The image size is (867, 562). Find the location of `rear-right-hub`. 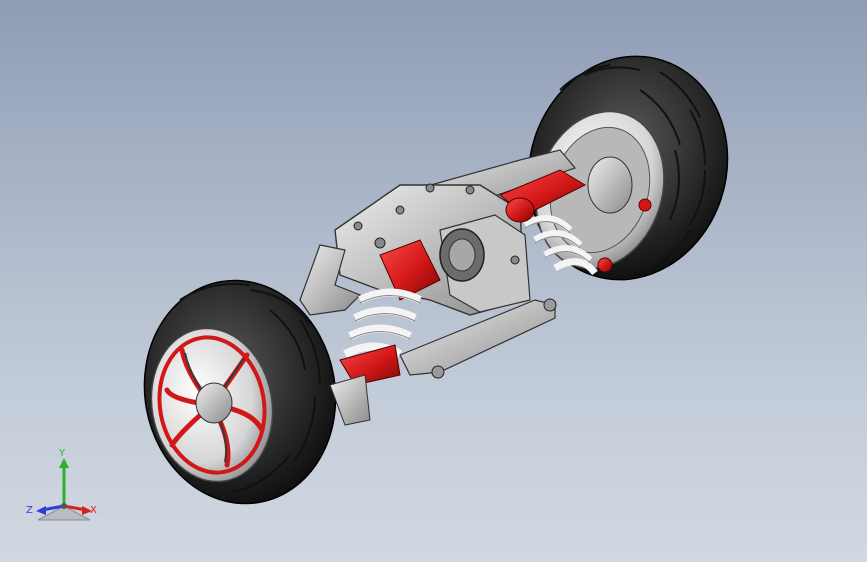

rear-right-hub is located at coordinates (610, 185).